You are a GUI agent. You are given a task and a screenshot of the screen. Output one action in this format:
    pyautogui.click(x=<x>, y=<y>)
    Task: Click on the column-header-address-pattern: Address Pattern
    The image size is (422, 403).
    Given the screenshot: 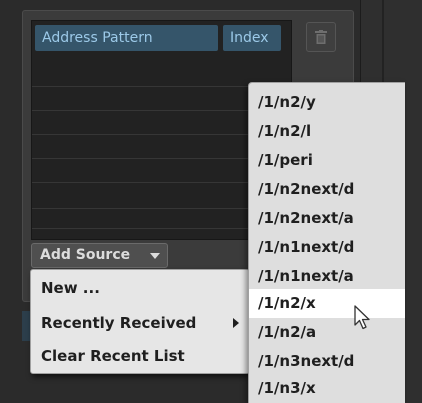 What is the action you would take?
    pyautogui.click(x=126, y=38)
    